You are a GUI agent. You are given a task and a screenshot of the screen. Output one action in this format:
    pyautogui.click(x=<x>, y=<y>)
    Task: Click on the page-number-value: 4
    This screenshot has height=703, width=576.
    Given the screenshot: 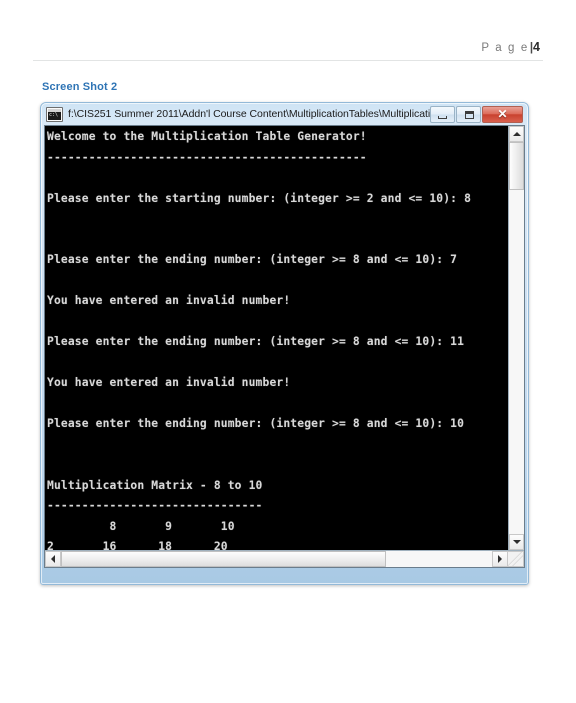 What is the action you would take?
    pyautogui.click(x=536, y=47)
    